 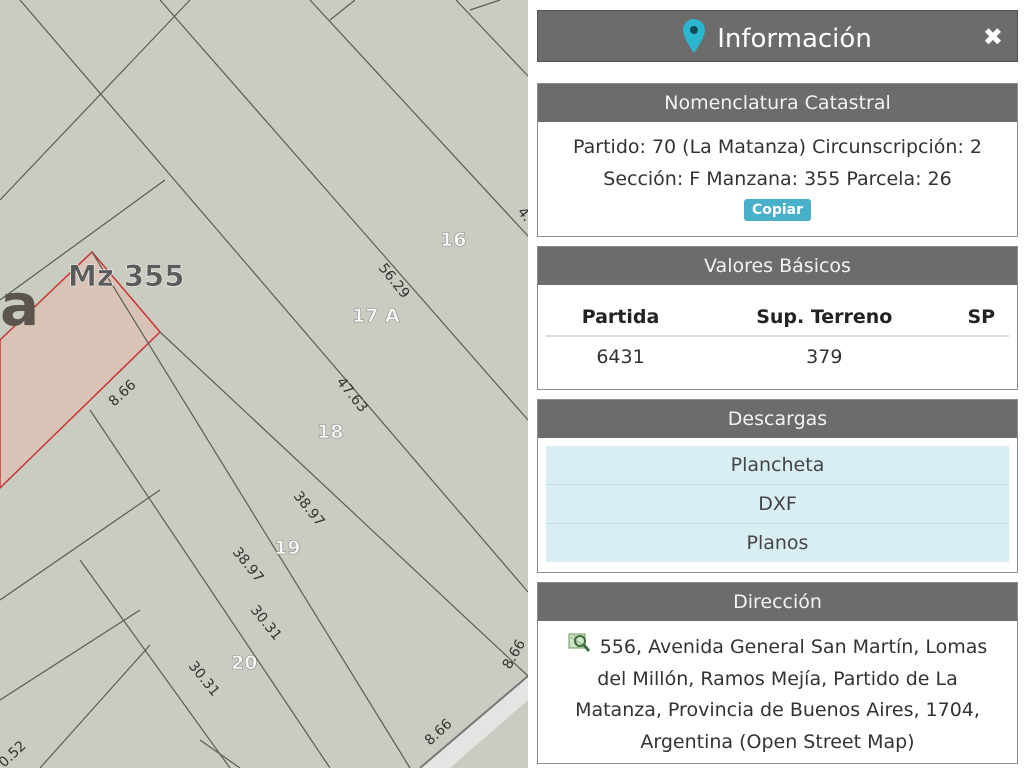 I want to click on location-pin-icon, so click(x=694, y=39).